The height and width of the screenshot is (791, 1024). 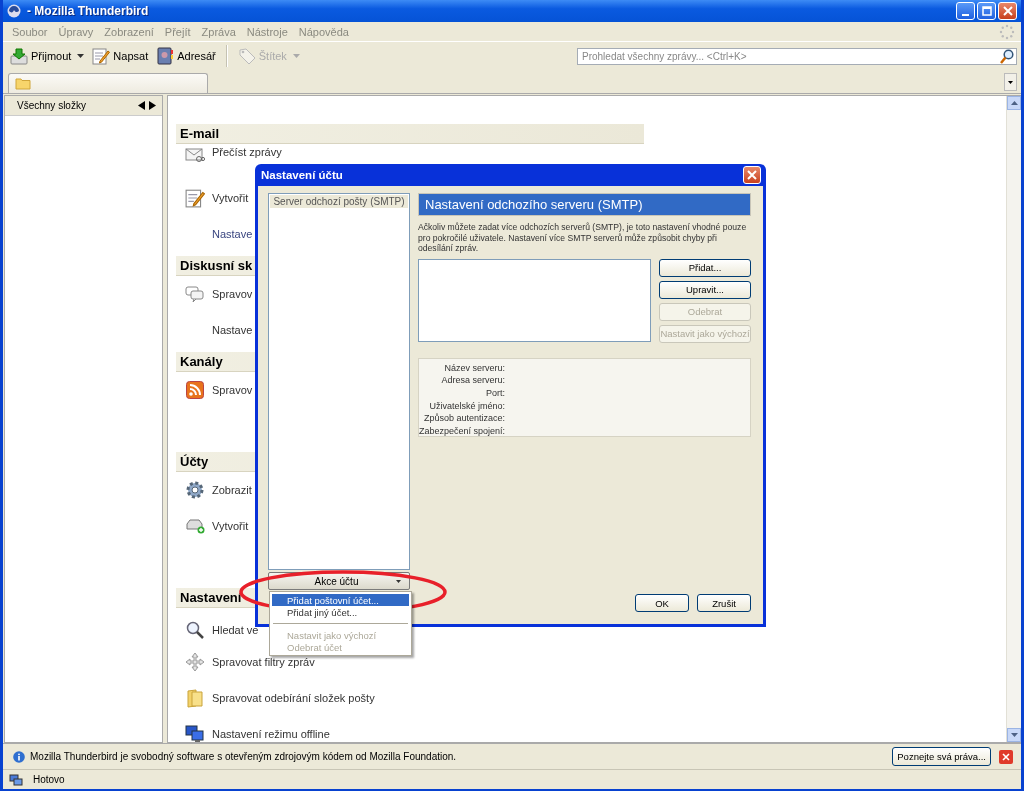 What do you see at coordinates (462, 431) in the screenshot?
I see `detail-label: Zabezpečení spojení:` at bounding box center [462, 431].